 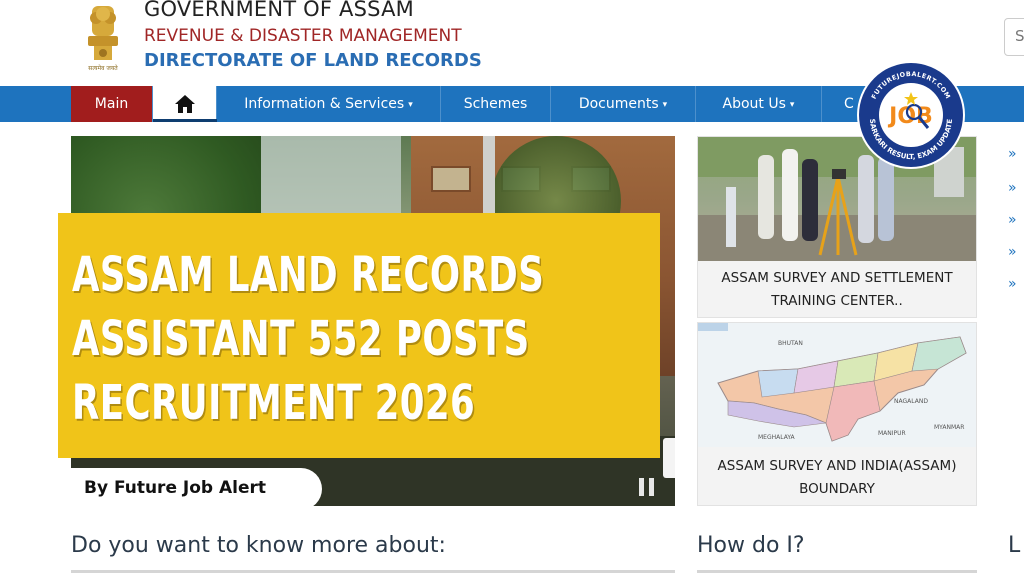 What do you see at coordinates (451, 179) in the screenshot?
I see `building-window` at bounding box center [451, 179].